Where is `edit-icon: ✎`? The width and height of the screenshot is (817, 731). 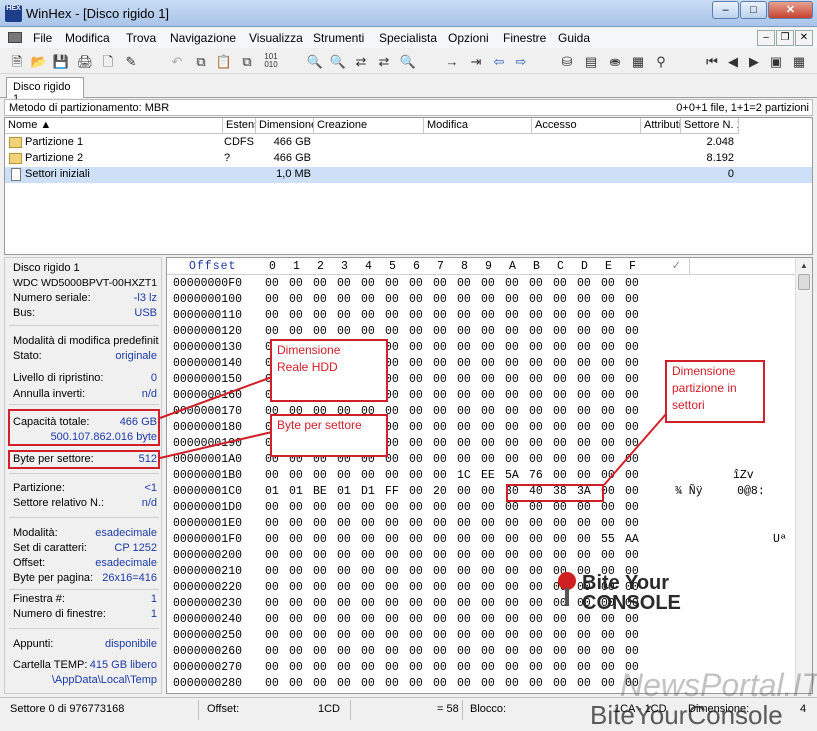 edit-icon: ✎ is located at coordinates (131, 61).